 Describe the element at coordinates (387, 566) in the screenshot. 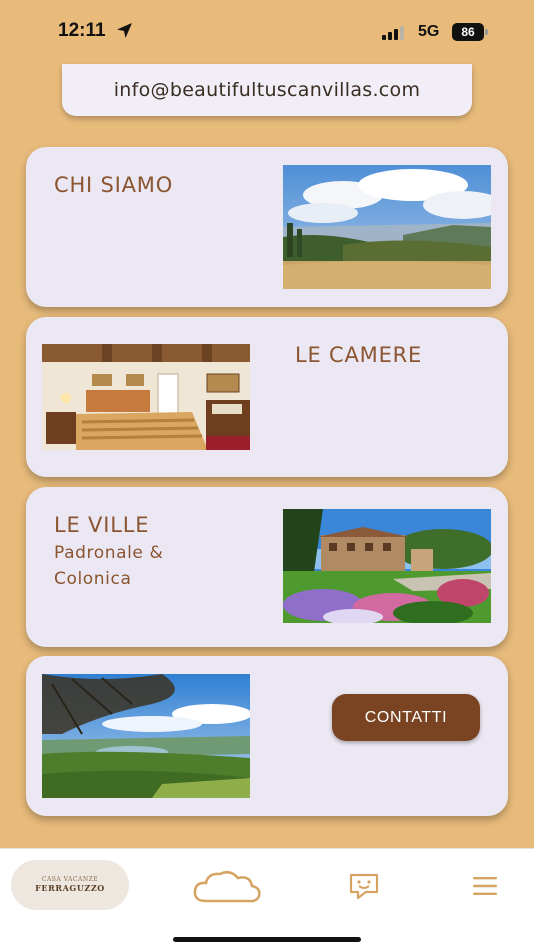

I see `villa-garden-photo` at that location.